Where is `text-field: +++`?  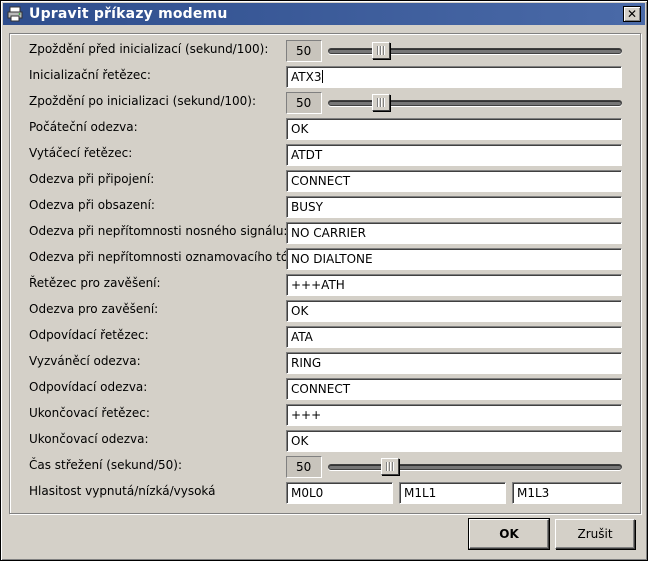
text-field: +++ is located at coordinates (454, 415).